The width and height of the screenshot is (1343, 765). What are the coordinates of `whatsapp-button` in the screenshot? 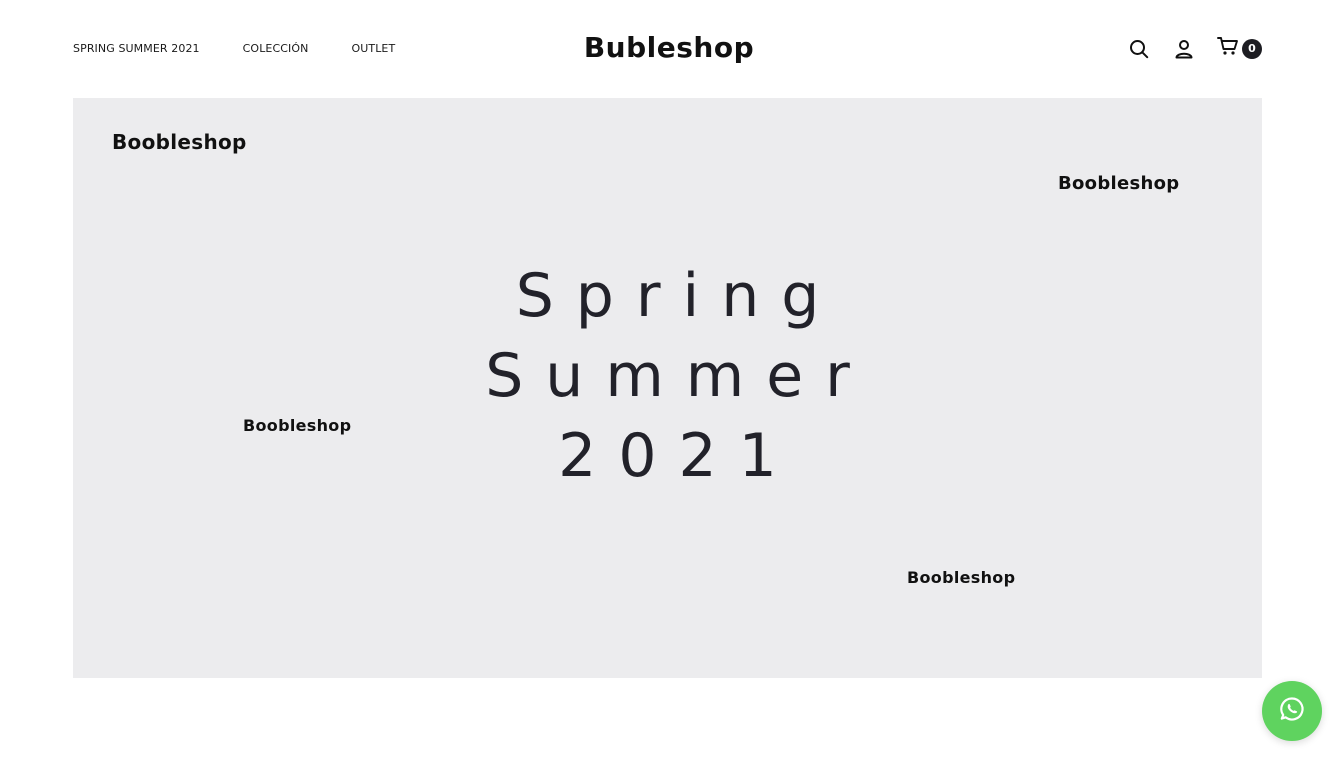 It's located at (1292, 711).